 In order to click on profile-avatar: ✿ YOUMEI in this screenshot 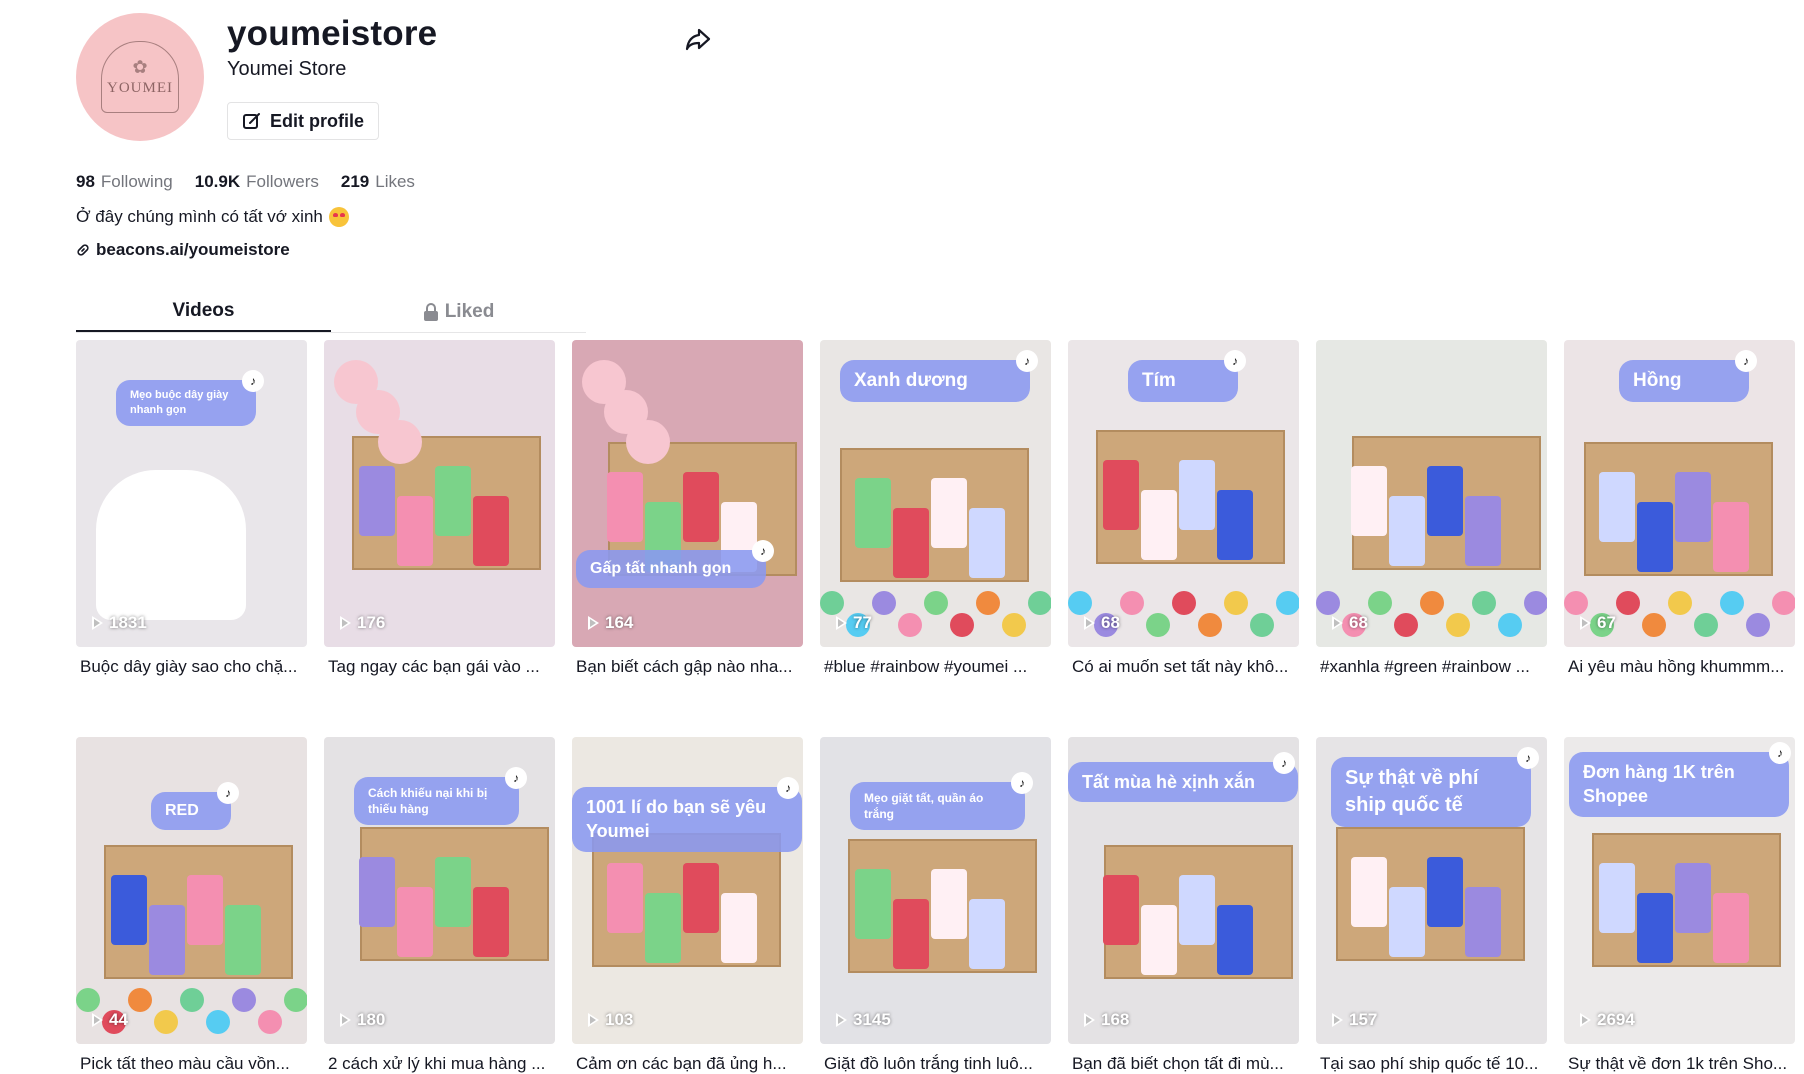, I will do `click(140, 77)`.